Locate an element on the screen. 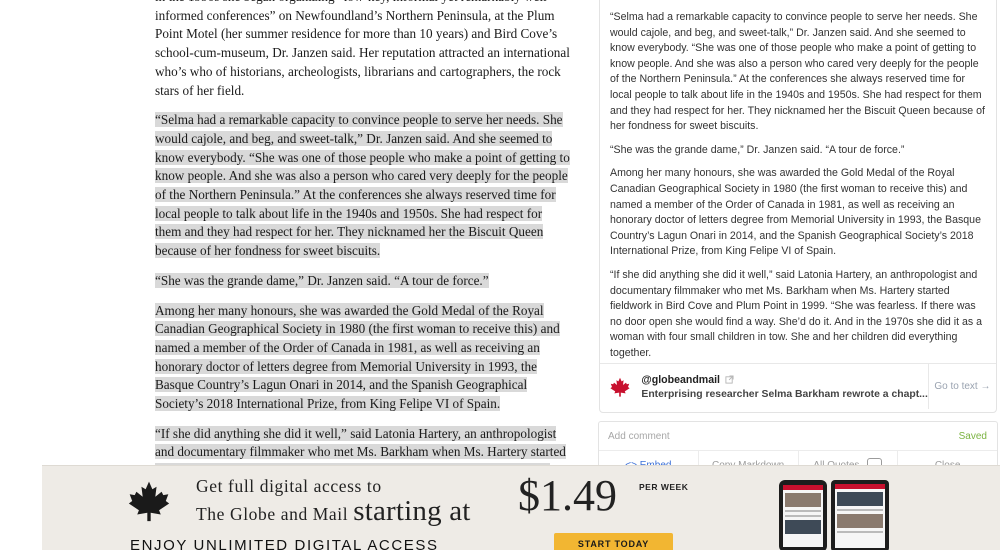  external-link-icon is located at coordinates (729, 379).